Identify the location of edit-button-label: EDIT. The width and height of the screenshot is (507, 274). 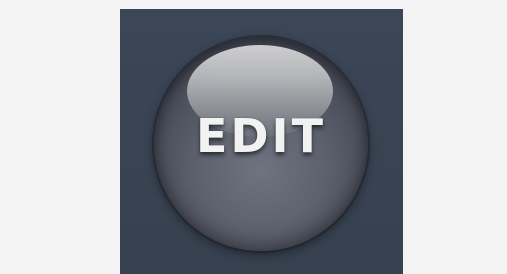
(261, 136).